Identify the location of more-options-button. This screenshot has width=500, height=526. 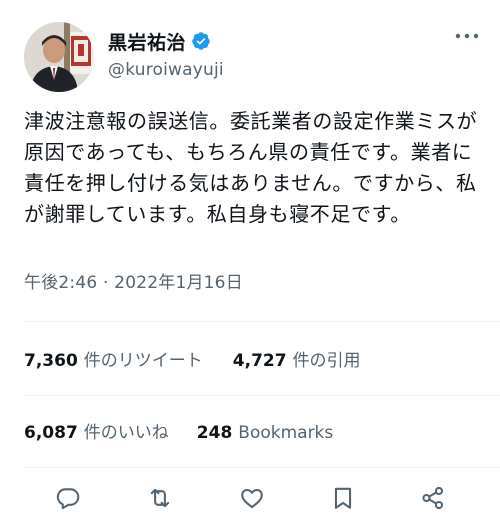
(467, 36).